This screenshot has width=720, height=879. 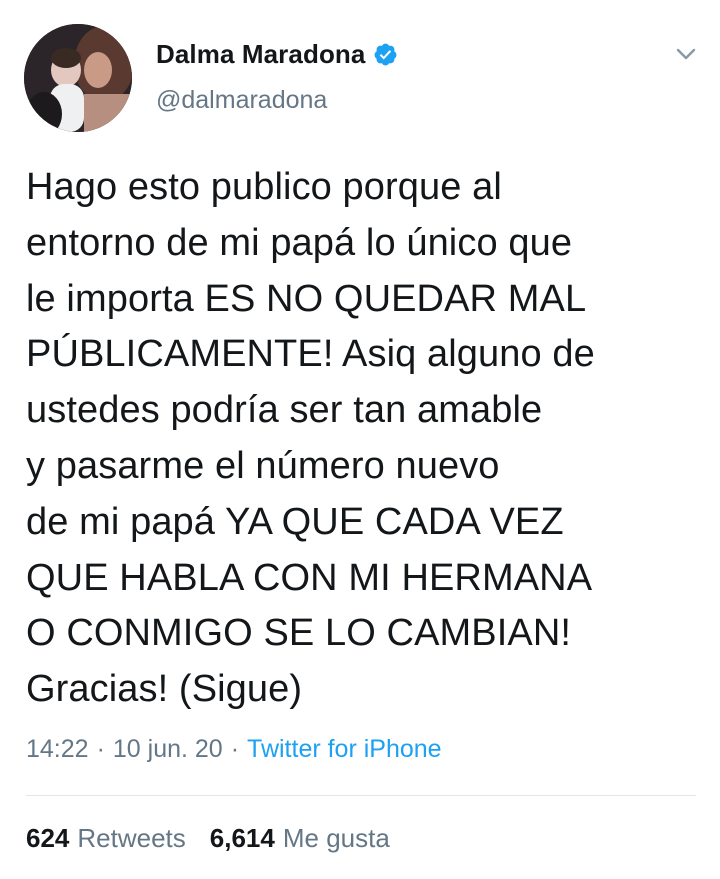 I want to click on likes-stat: 6,614 Me gusta, so click(x=300, y=838).